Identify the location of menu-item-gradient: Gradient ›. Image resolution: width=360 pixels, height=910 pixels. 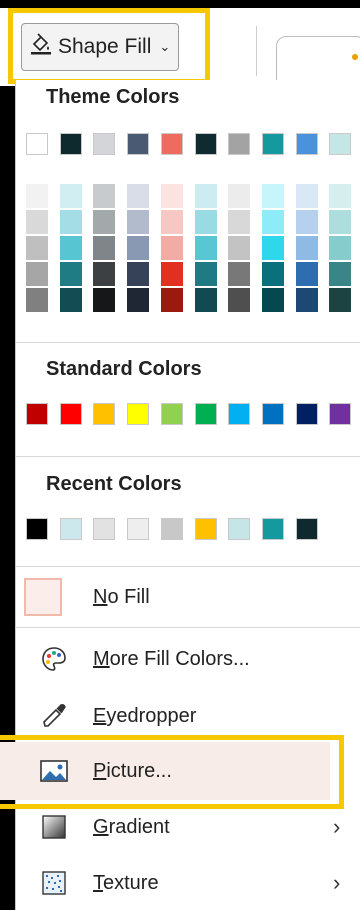
(187, 827).